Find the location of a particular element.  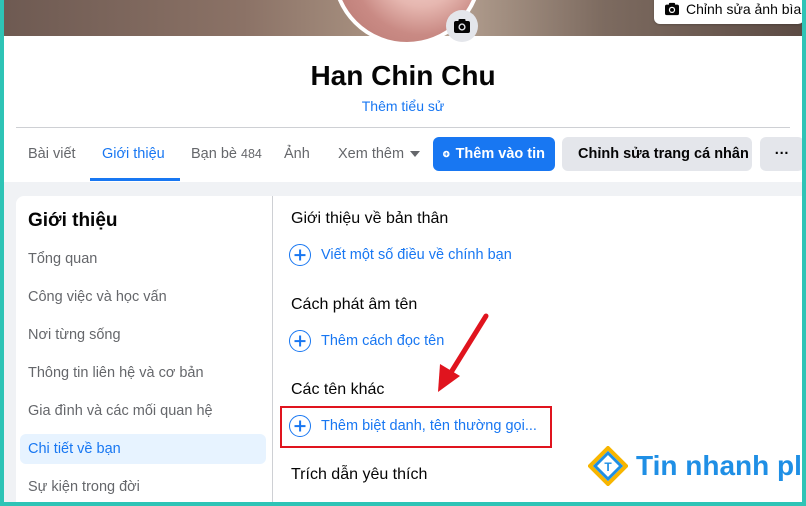

caret-down-icon is located at coordinates (415, 154).